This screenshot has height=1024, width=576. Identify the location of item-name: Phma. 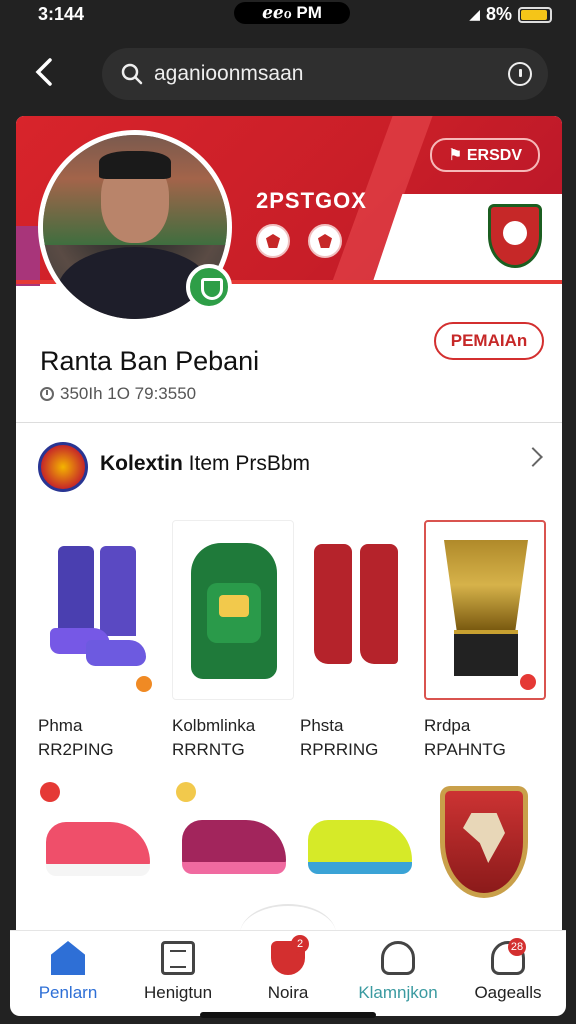
(60, 725).